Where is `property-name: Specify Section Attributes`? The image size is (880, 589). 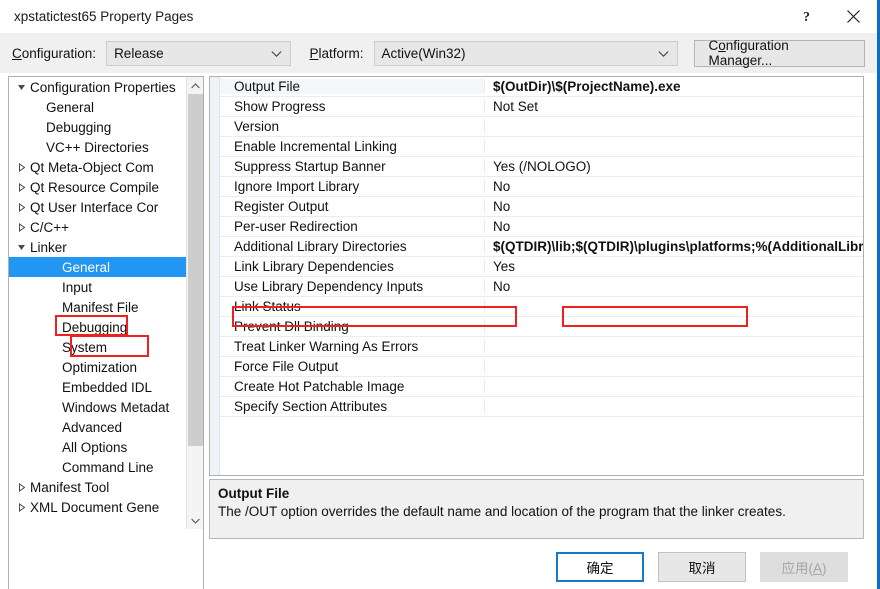 property-name: Specify Section Attributes is located at coordinates (352, 406).